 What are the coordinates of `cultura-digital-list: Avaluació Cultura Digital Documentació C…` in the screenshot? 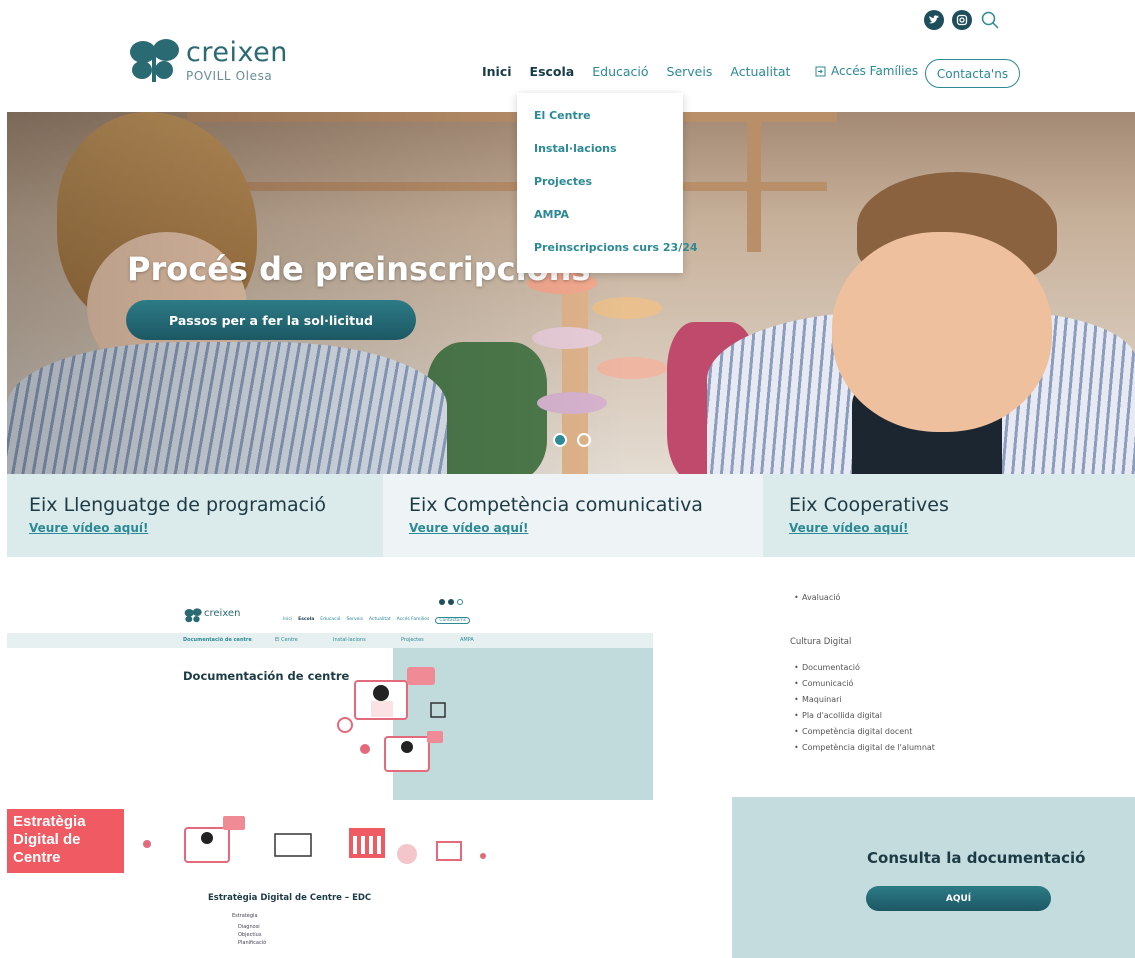 It's located at (862, 673).